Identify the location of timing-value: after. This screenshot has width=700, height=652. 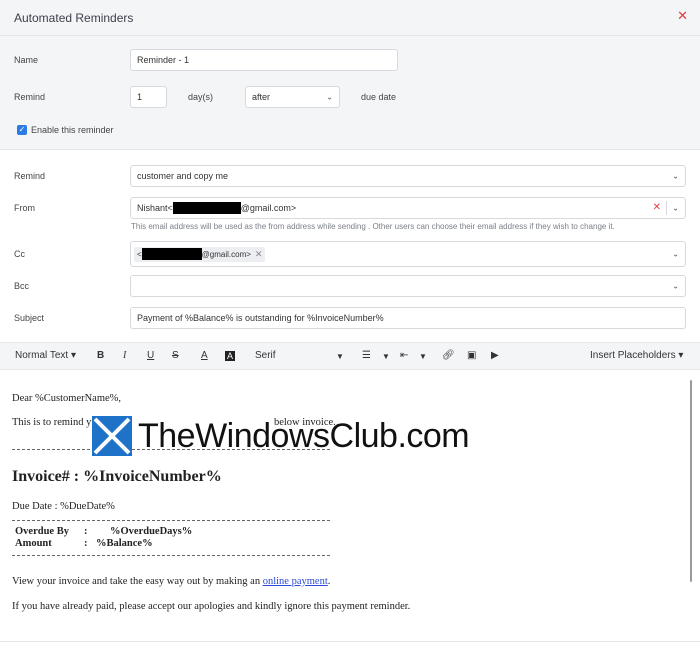
(261, 97).